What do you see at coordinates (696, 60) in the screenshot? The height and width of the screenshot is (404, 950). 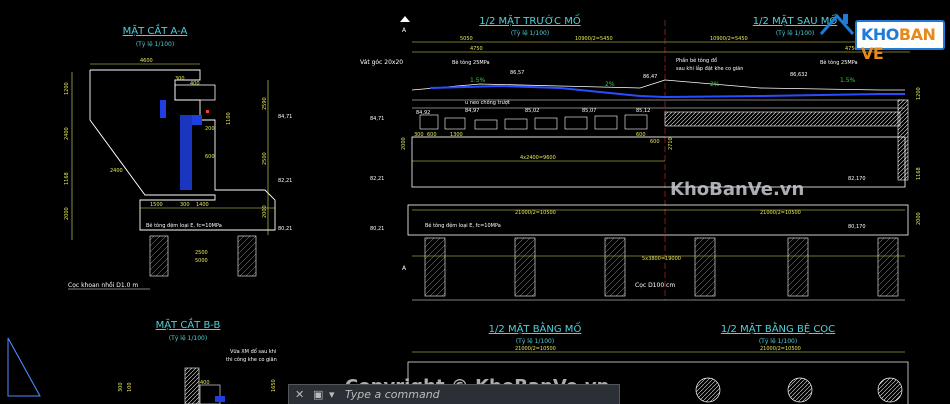 I see `note-phan-be-tong: Phần bê tông đổ` at bounding box center [696, 60].